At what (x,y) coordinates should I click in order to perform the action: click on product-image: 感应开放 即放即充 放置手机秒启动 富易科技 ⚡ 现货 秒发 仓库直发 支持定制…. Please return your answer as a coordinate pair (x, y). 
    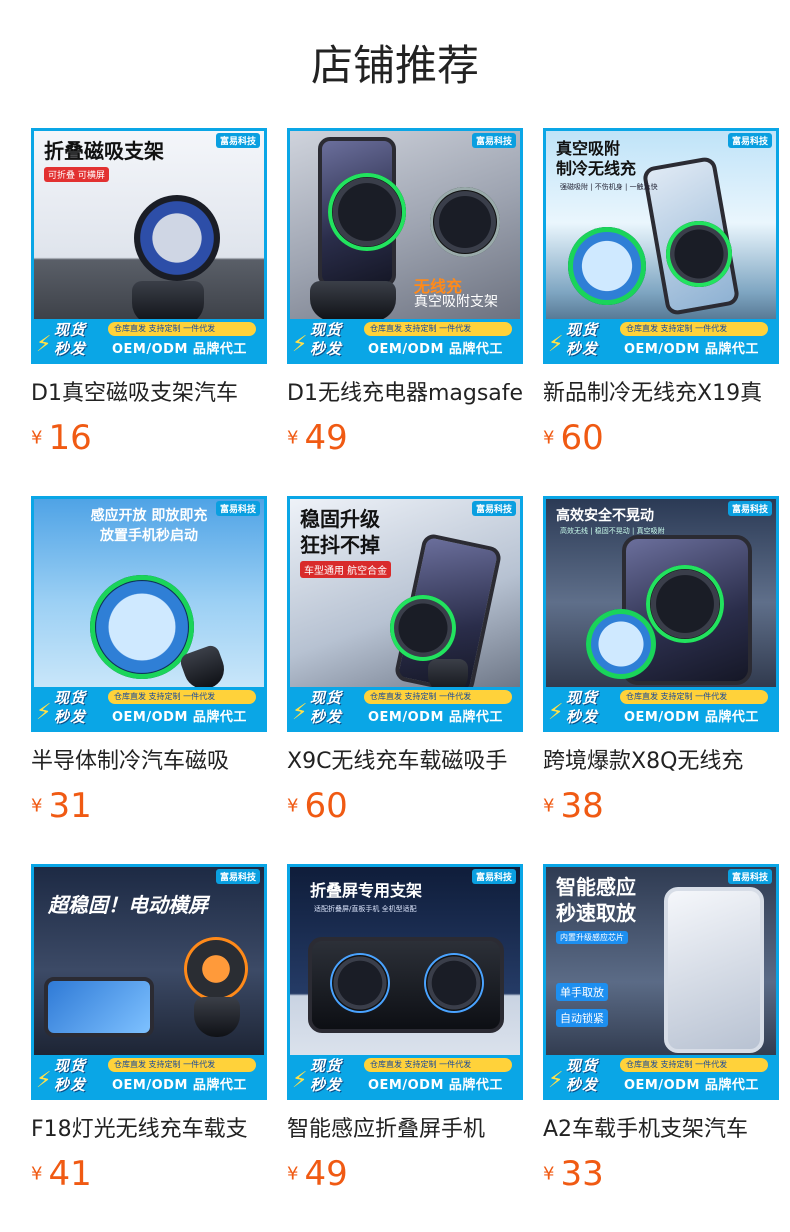
    Looking at the image, I should click on (149, 614).